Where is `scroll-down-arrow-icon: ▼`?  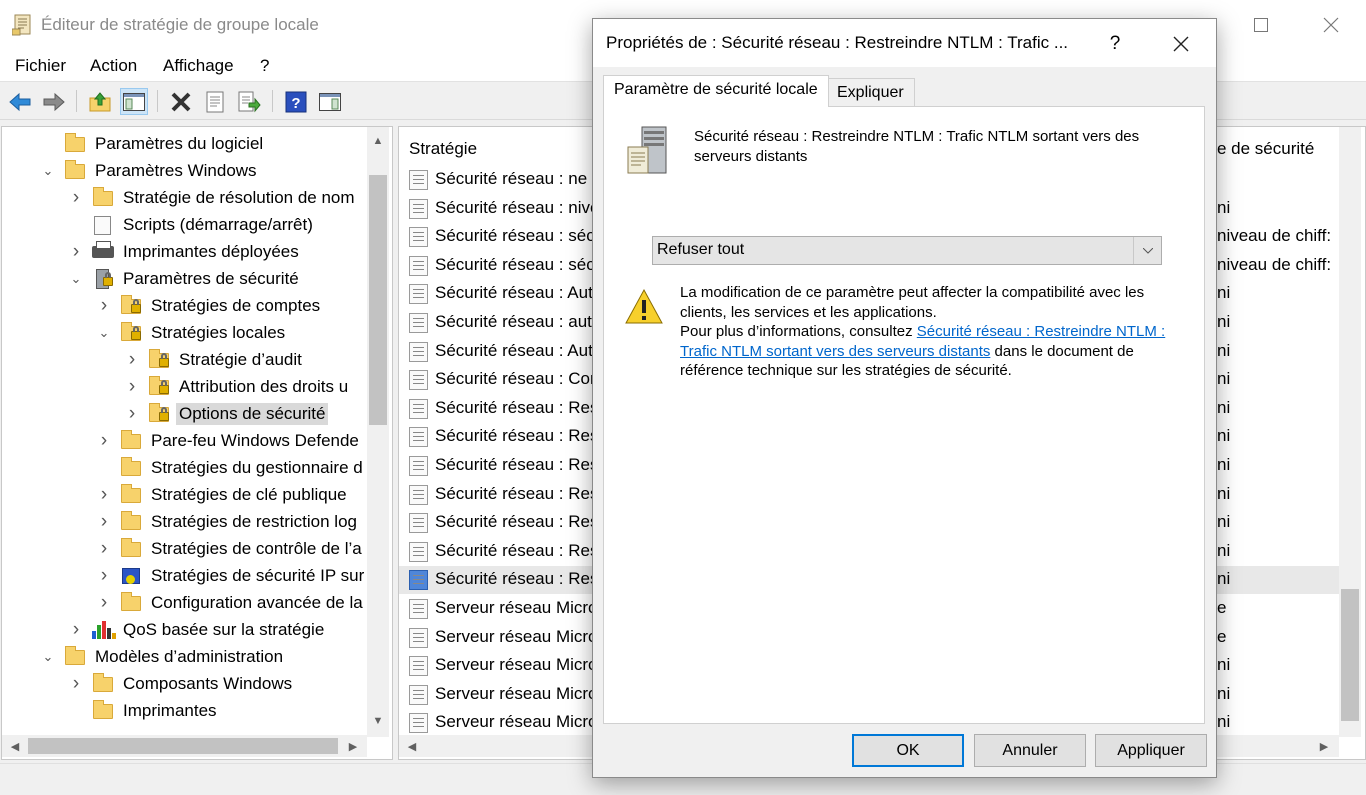 scroll-down-arrow-icon: ▼ is located at coordinates (378, 721).